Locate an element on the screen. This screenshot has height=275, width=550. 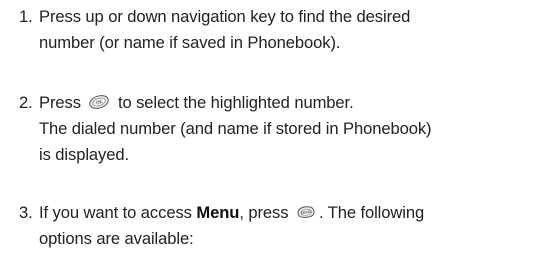
step-text: , press is located at coordinates (264, 212).